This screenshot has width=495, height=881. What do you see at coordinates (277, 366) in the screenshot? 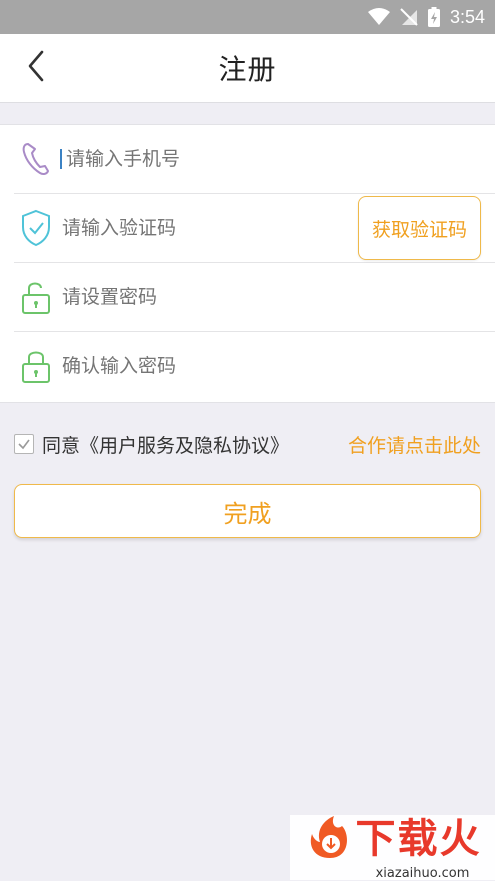
I see `confirm-password-input` at bounding box center [277, 366].